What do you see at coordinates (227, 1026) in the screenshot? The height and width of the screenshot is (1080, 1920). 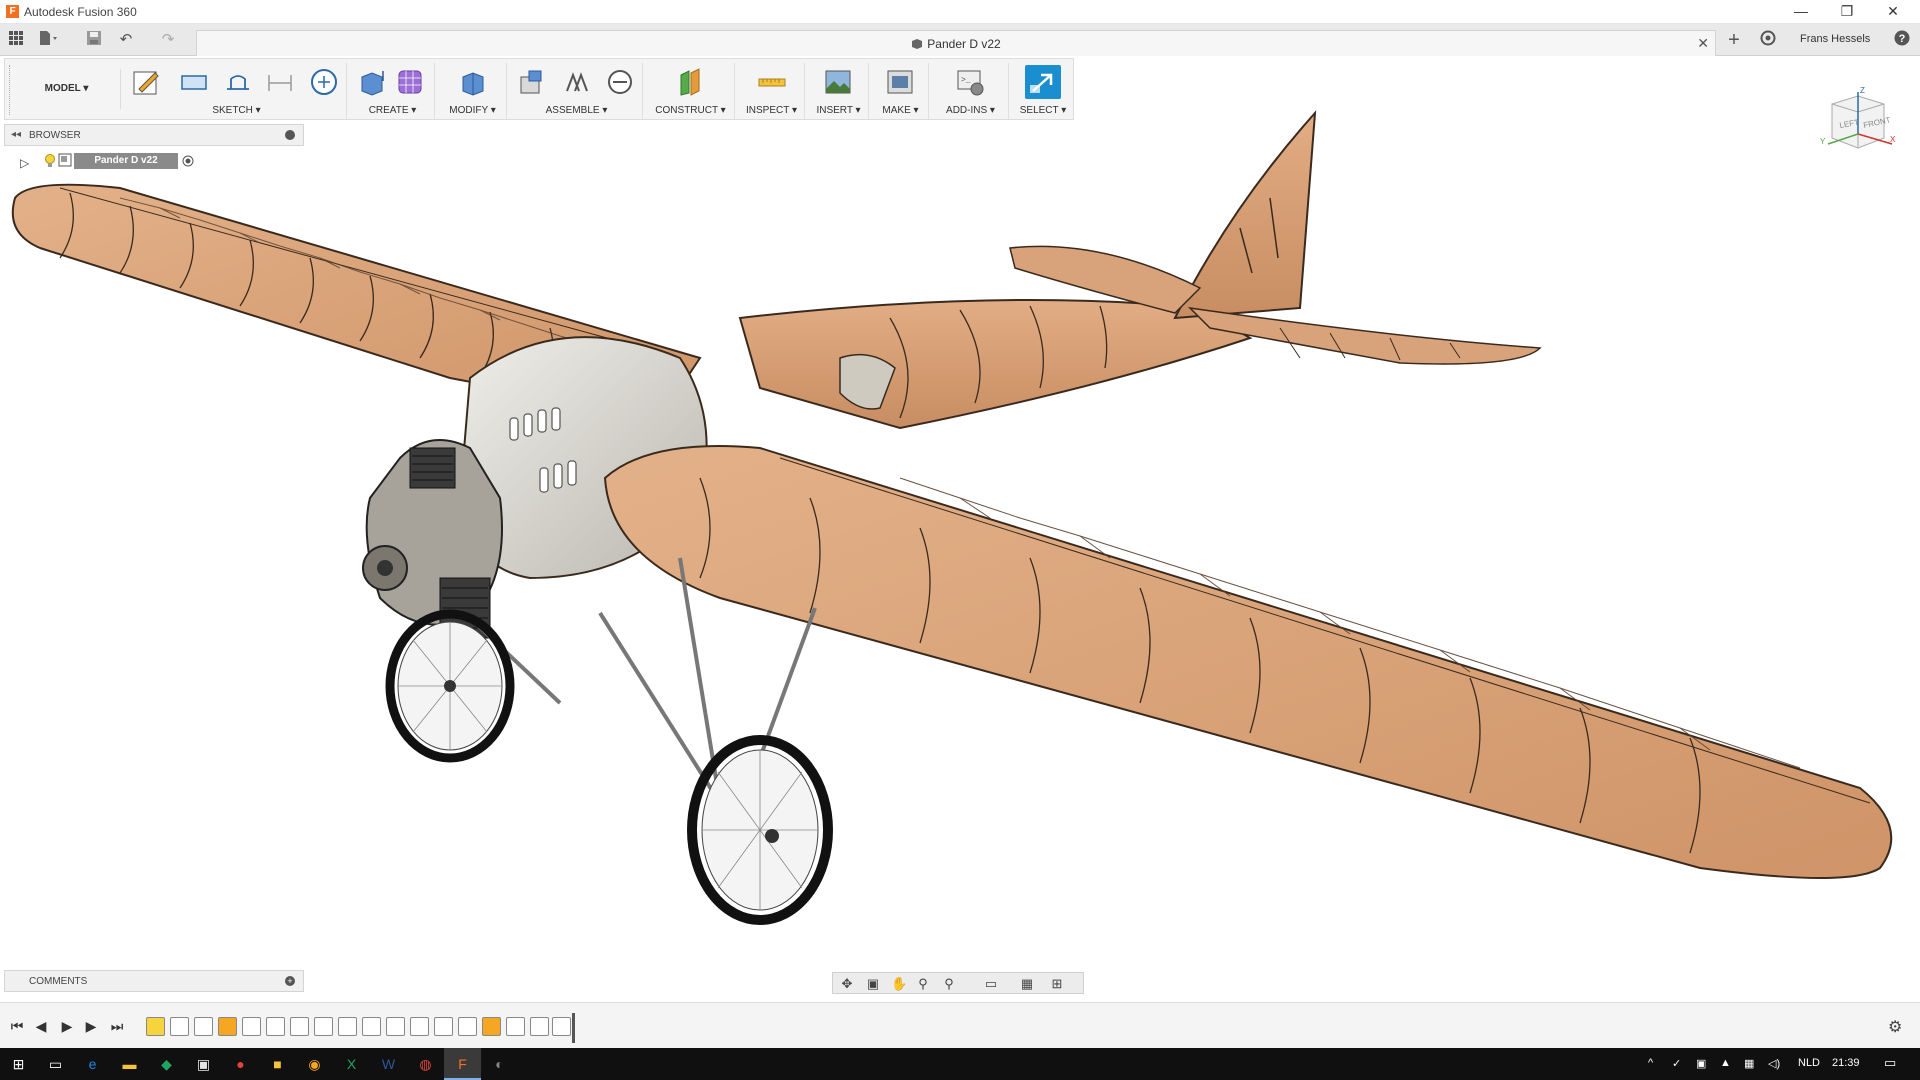 I see `timeline-feature` at bounding box center [227, 1026].